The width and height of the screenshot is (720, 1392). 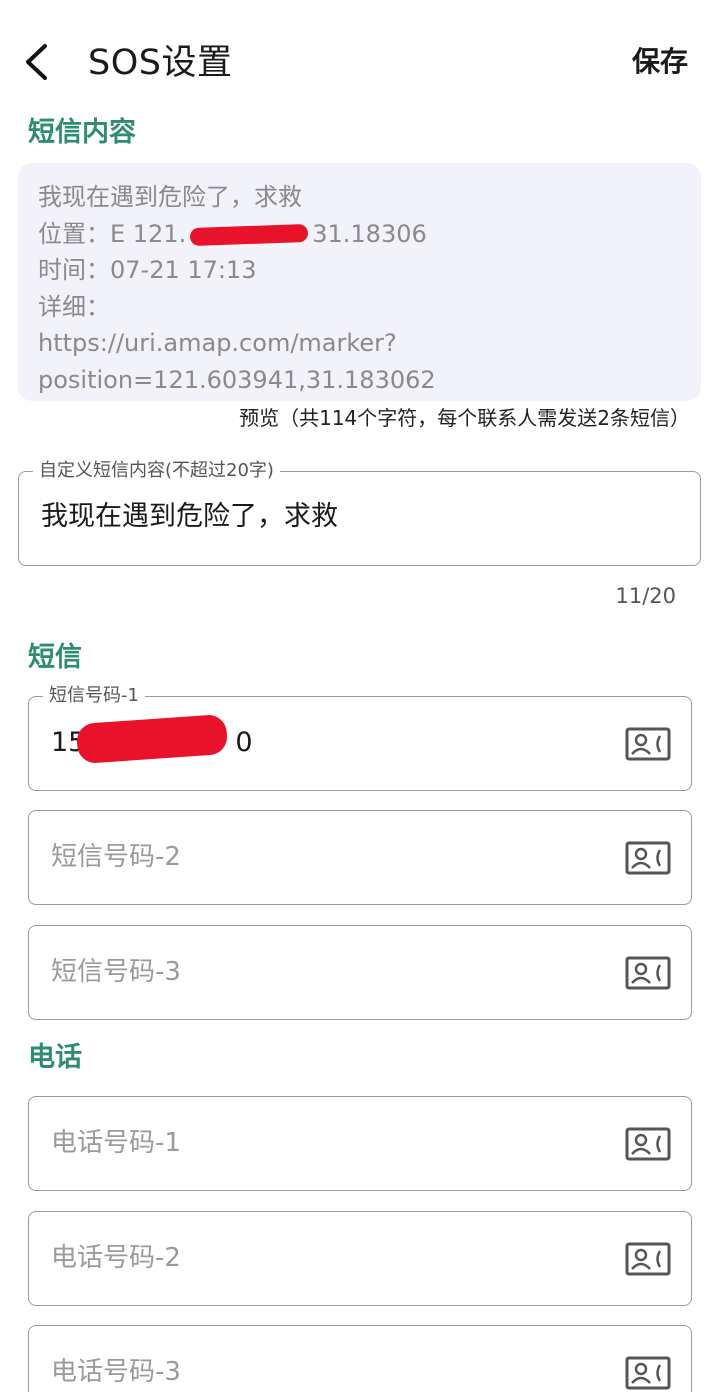 I want to click on preview-line-time: 时间：07-21 17:13, so click(x=147, y=270).